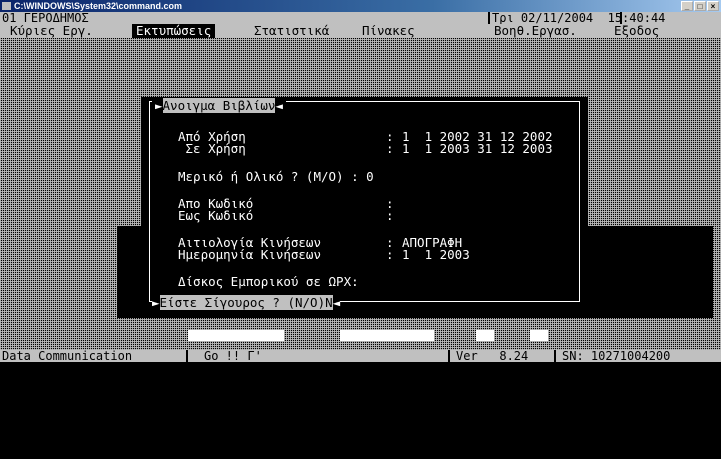  What do you see at coordinates (291, 31) in the screenshot?
I see `menu-statistics: Στατιστικά` at bounding box center [291, 31].